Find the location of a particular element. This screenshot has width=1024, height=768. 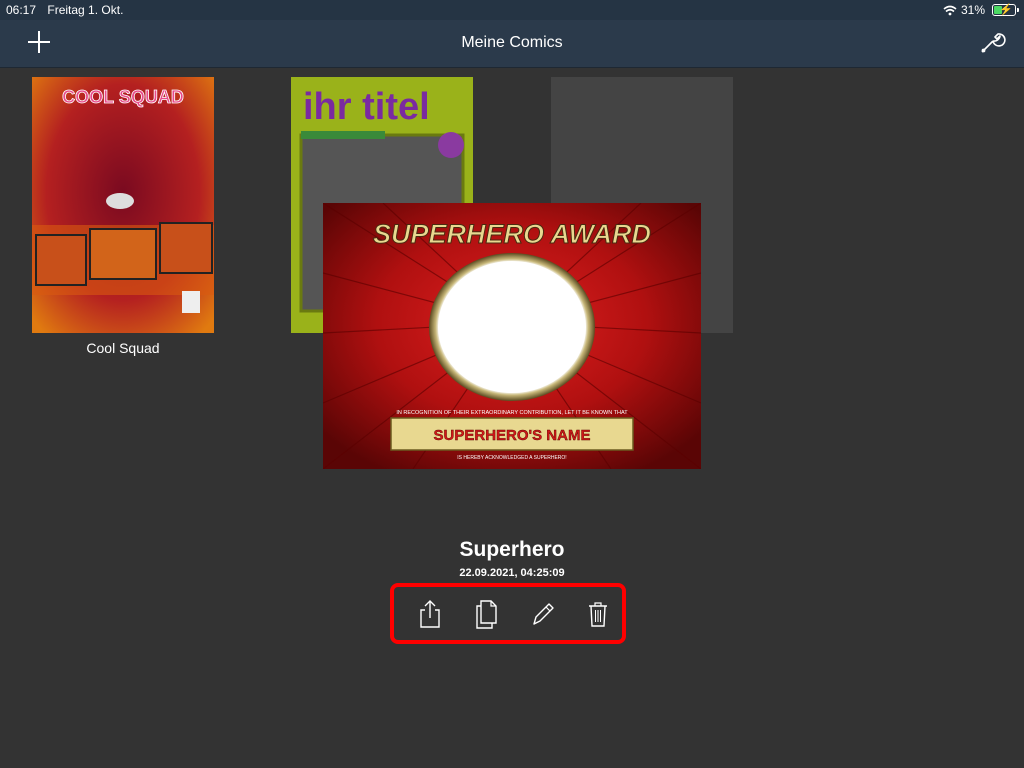

award-footer-text: IS HEREBY ACKNOWLEDGED A SUPERHERO! is located at coordinates (511, 458).